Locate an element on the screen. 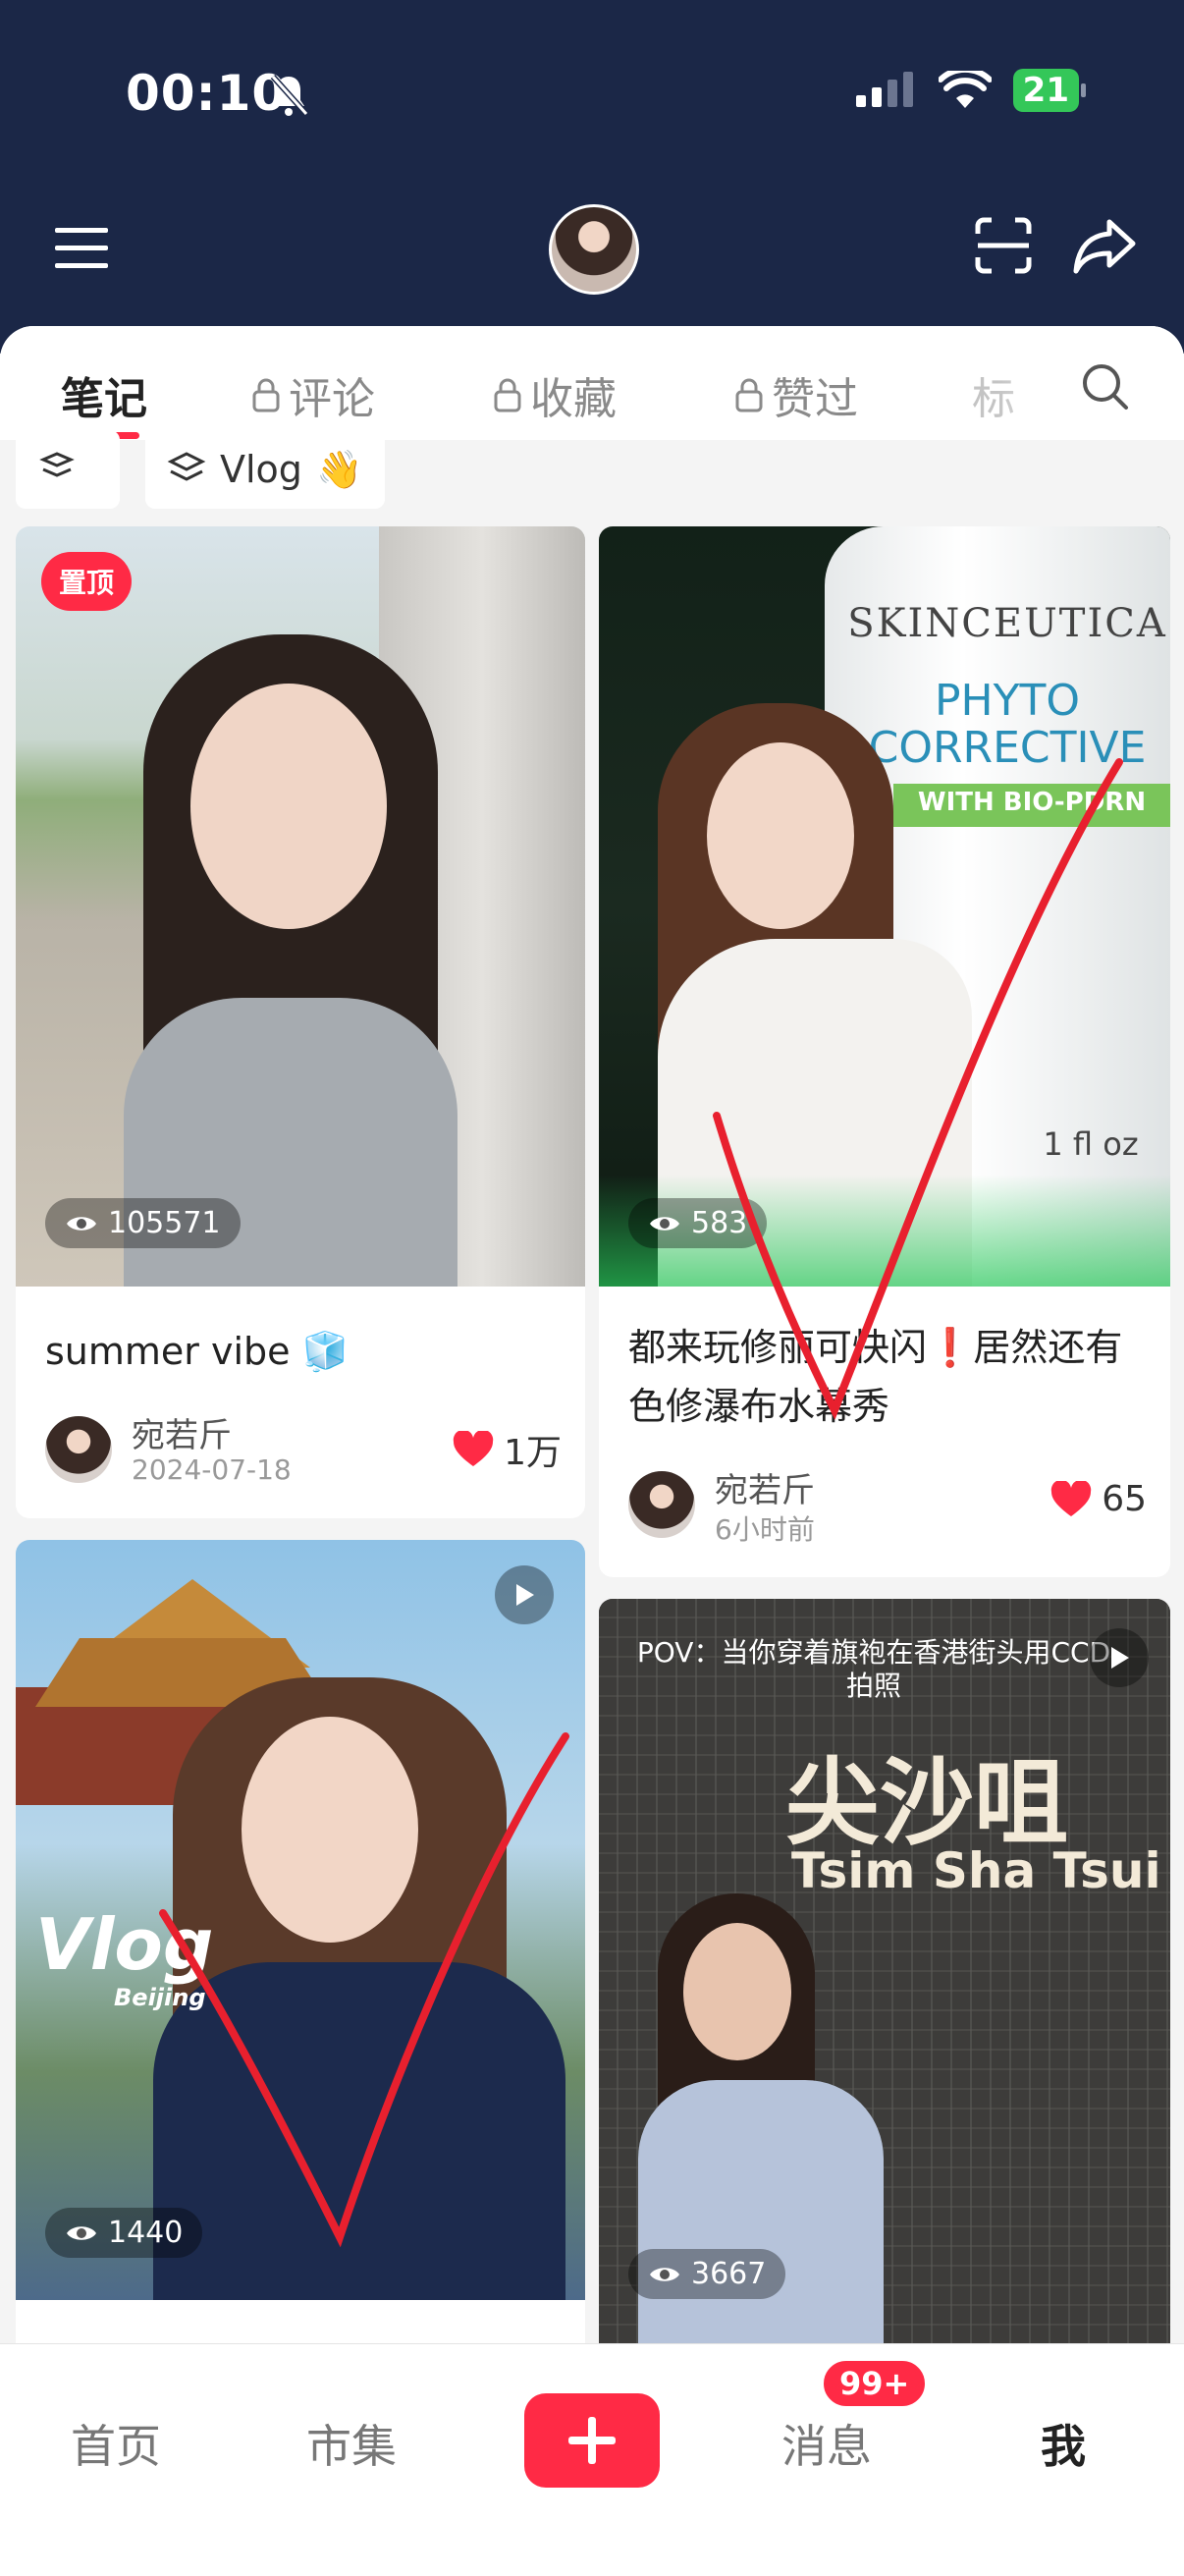  create-post-button is located at coordinates (592, 2440).